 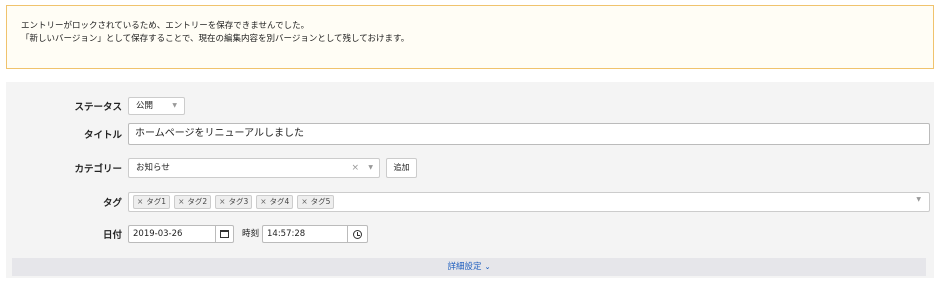 I want to click on calendar-icon, so click(x=224, y=234).